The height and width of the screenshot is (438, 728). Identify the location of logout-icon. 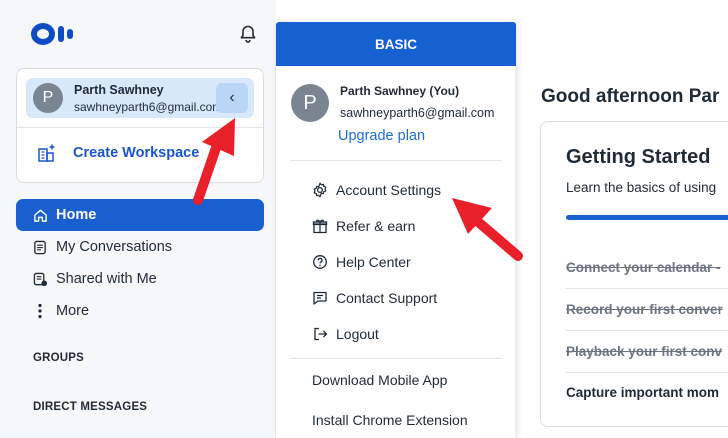
(320, 334).